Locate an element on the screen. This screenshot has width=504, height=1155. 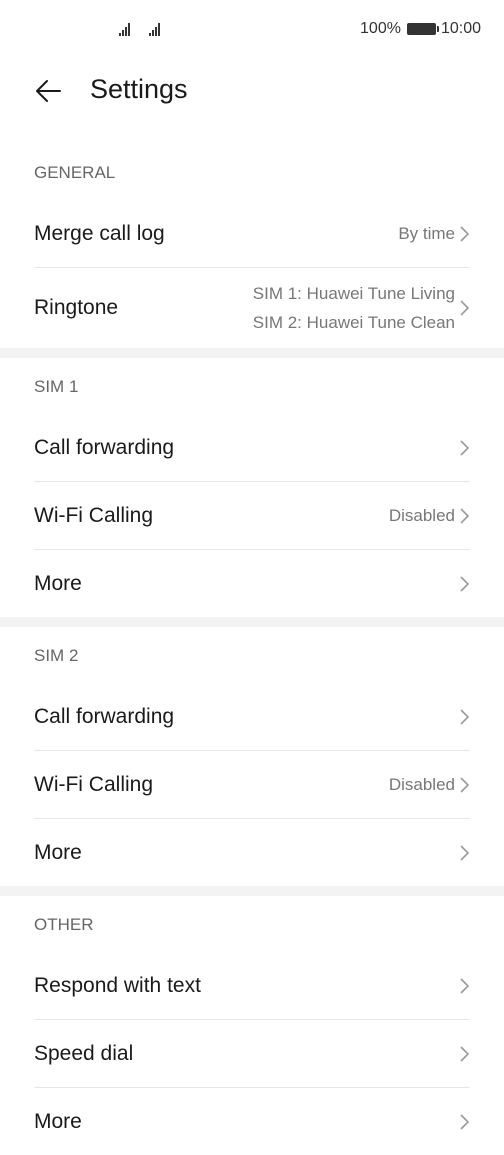
row-more-other: More is located at coordinates (252, 1121).